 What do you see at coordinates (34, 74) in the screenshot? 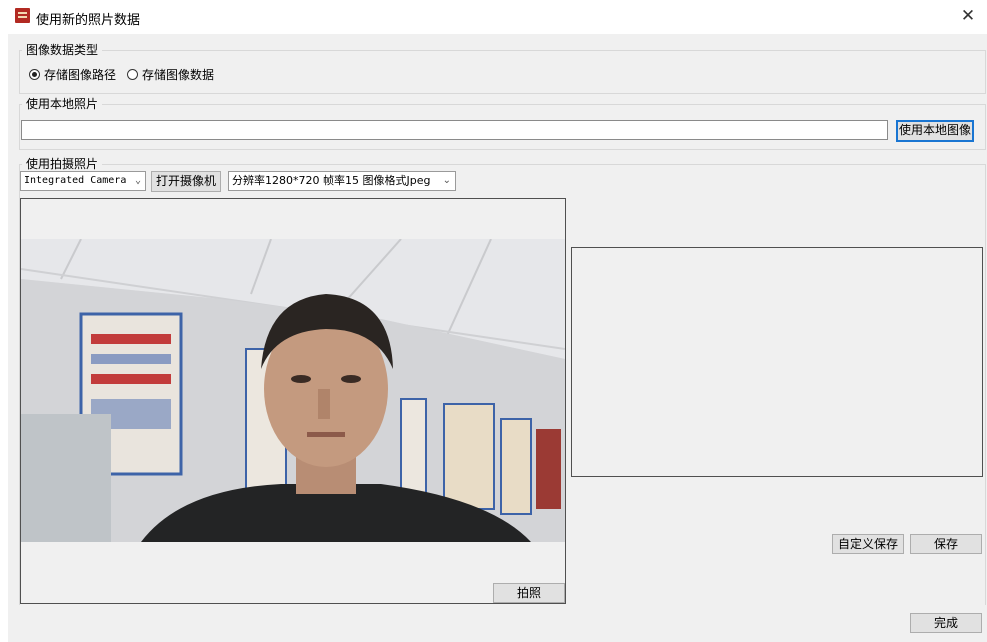
I see `radio-store-path-indicator` at bounding box center [34, 74].